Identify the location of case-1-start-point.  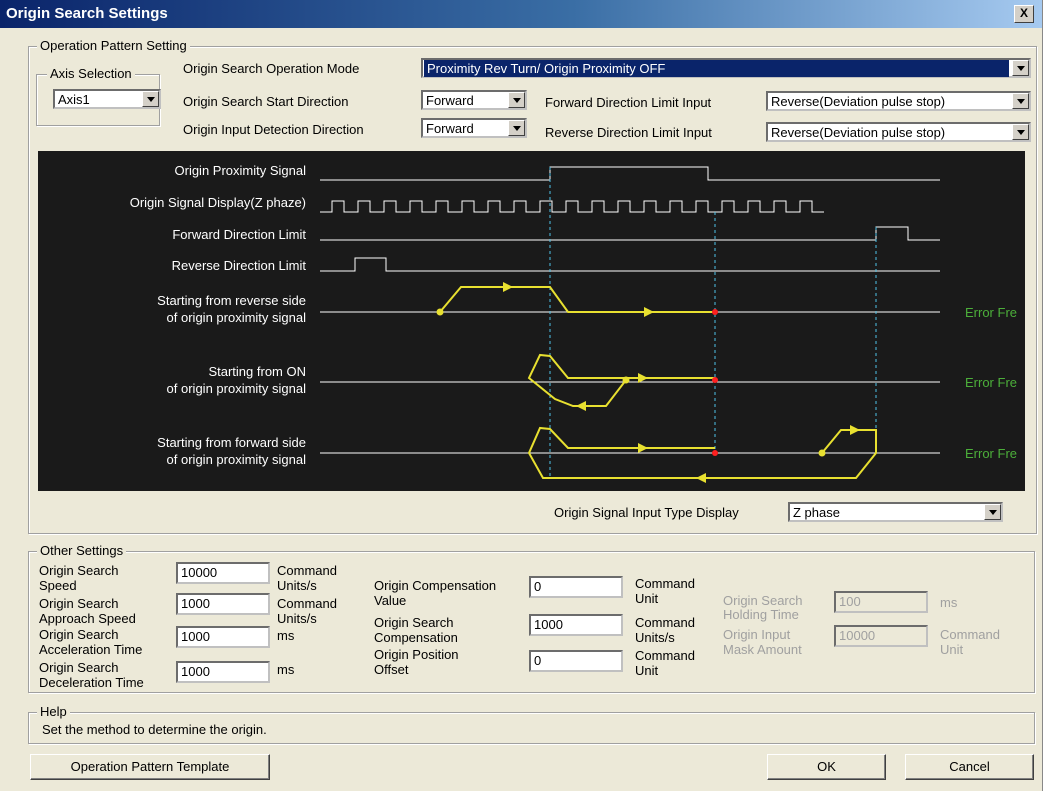
(440, 312).